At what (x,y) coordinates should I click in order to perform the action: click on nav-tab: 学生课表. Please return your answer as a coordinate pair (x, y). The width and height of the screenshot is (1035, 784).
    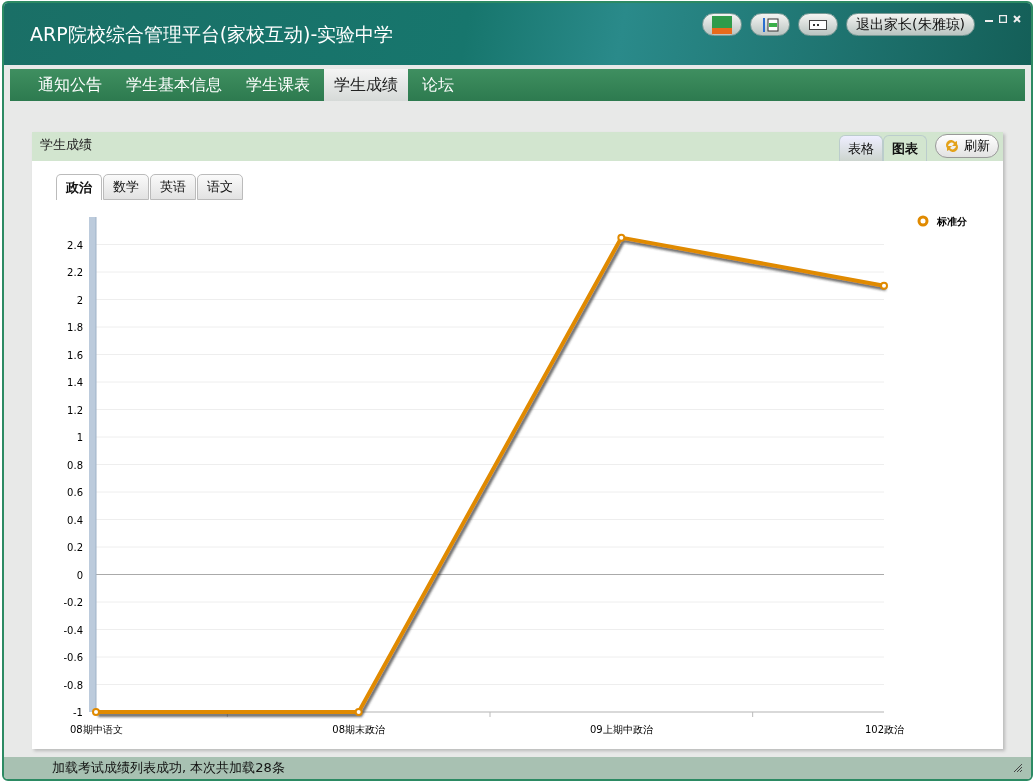
    Looking at the image, I should click on (278, 85).